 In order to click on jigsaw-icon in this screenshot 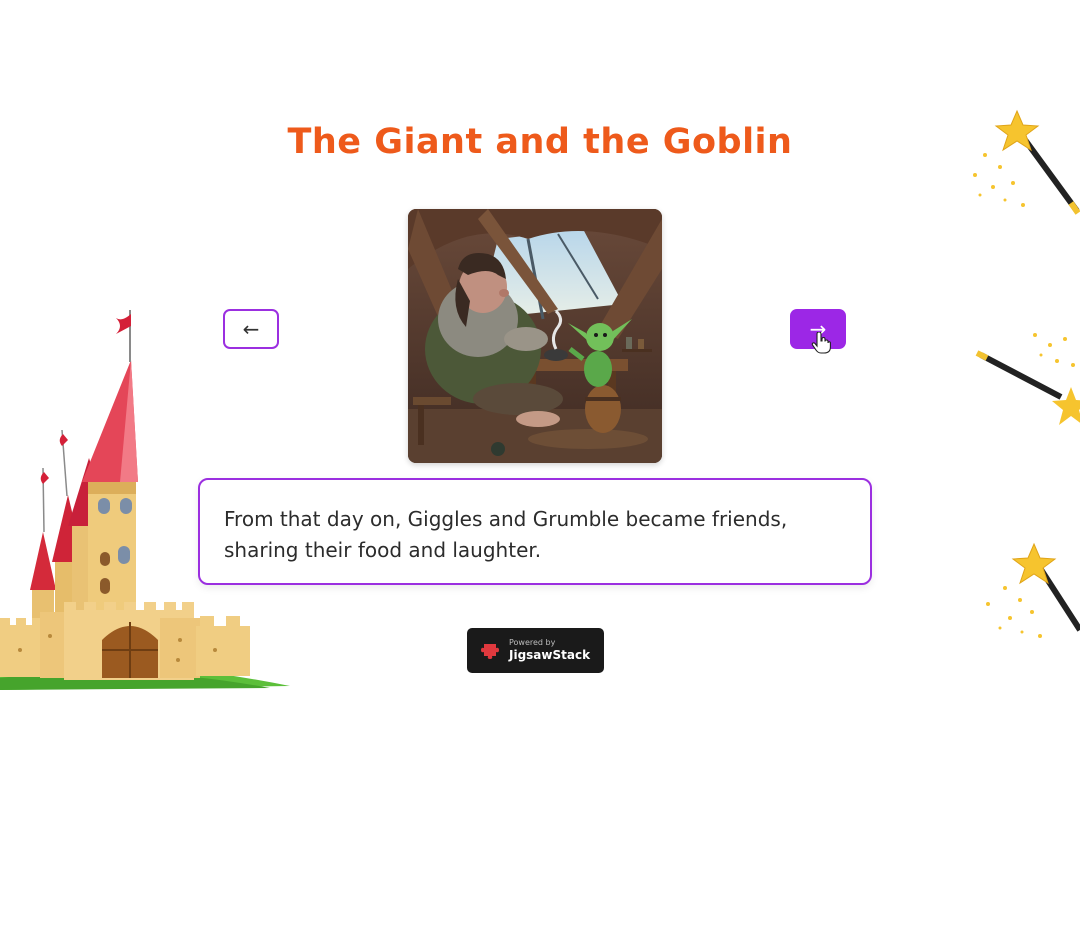, I will do `click(490, 651)`.